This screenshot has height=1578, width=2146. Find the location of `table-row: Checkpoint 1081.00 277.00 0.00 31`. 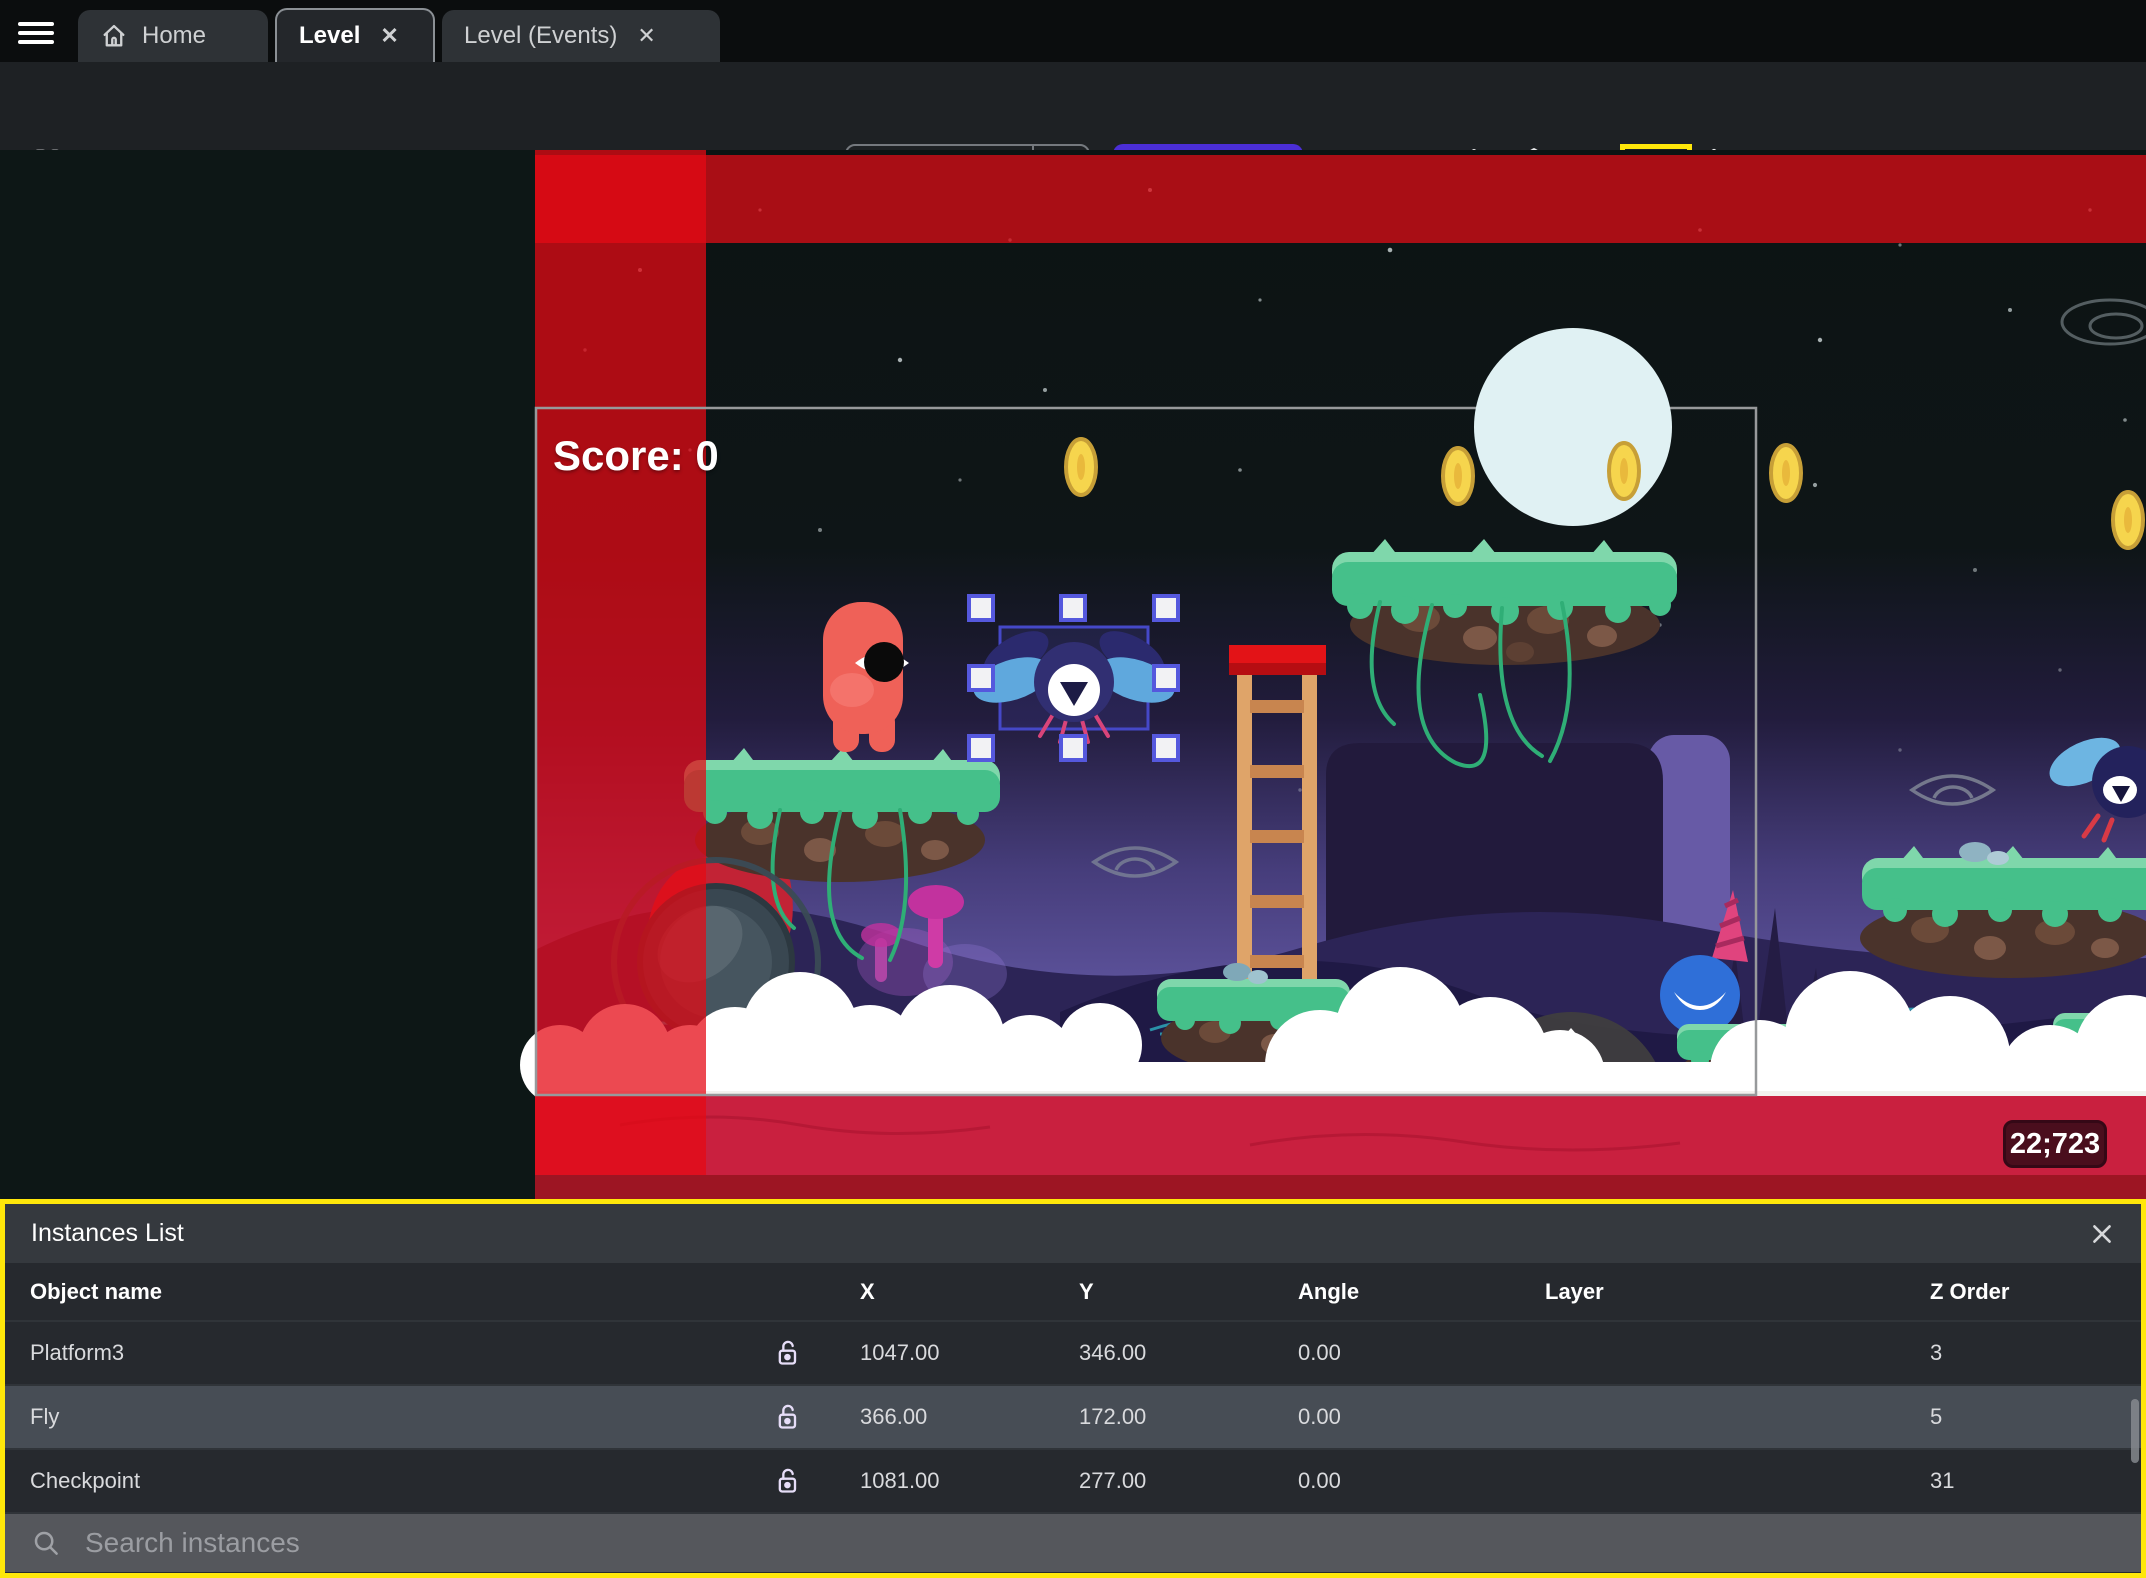

table-row: Checkpoint 1081.00 277.00 0.00 31 is located at coordinates (1073, 1482).